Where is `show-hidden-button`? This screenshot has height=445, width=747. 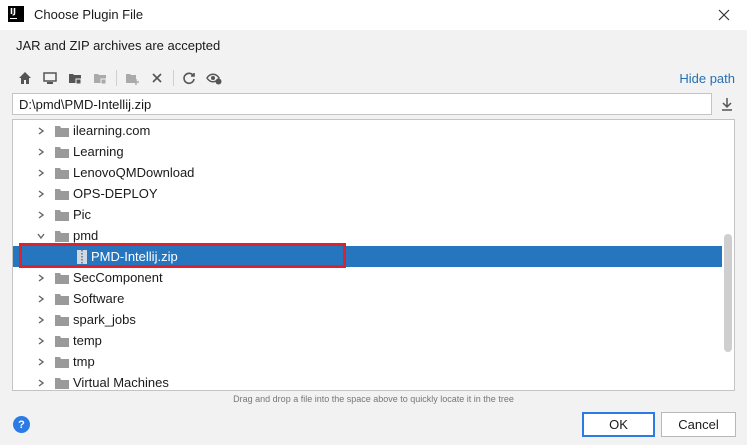
show-hidden-button is located at coordinates (214, 78).